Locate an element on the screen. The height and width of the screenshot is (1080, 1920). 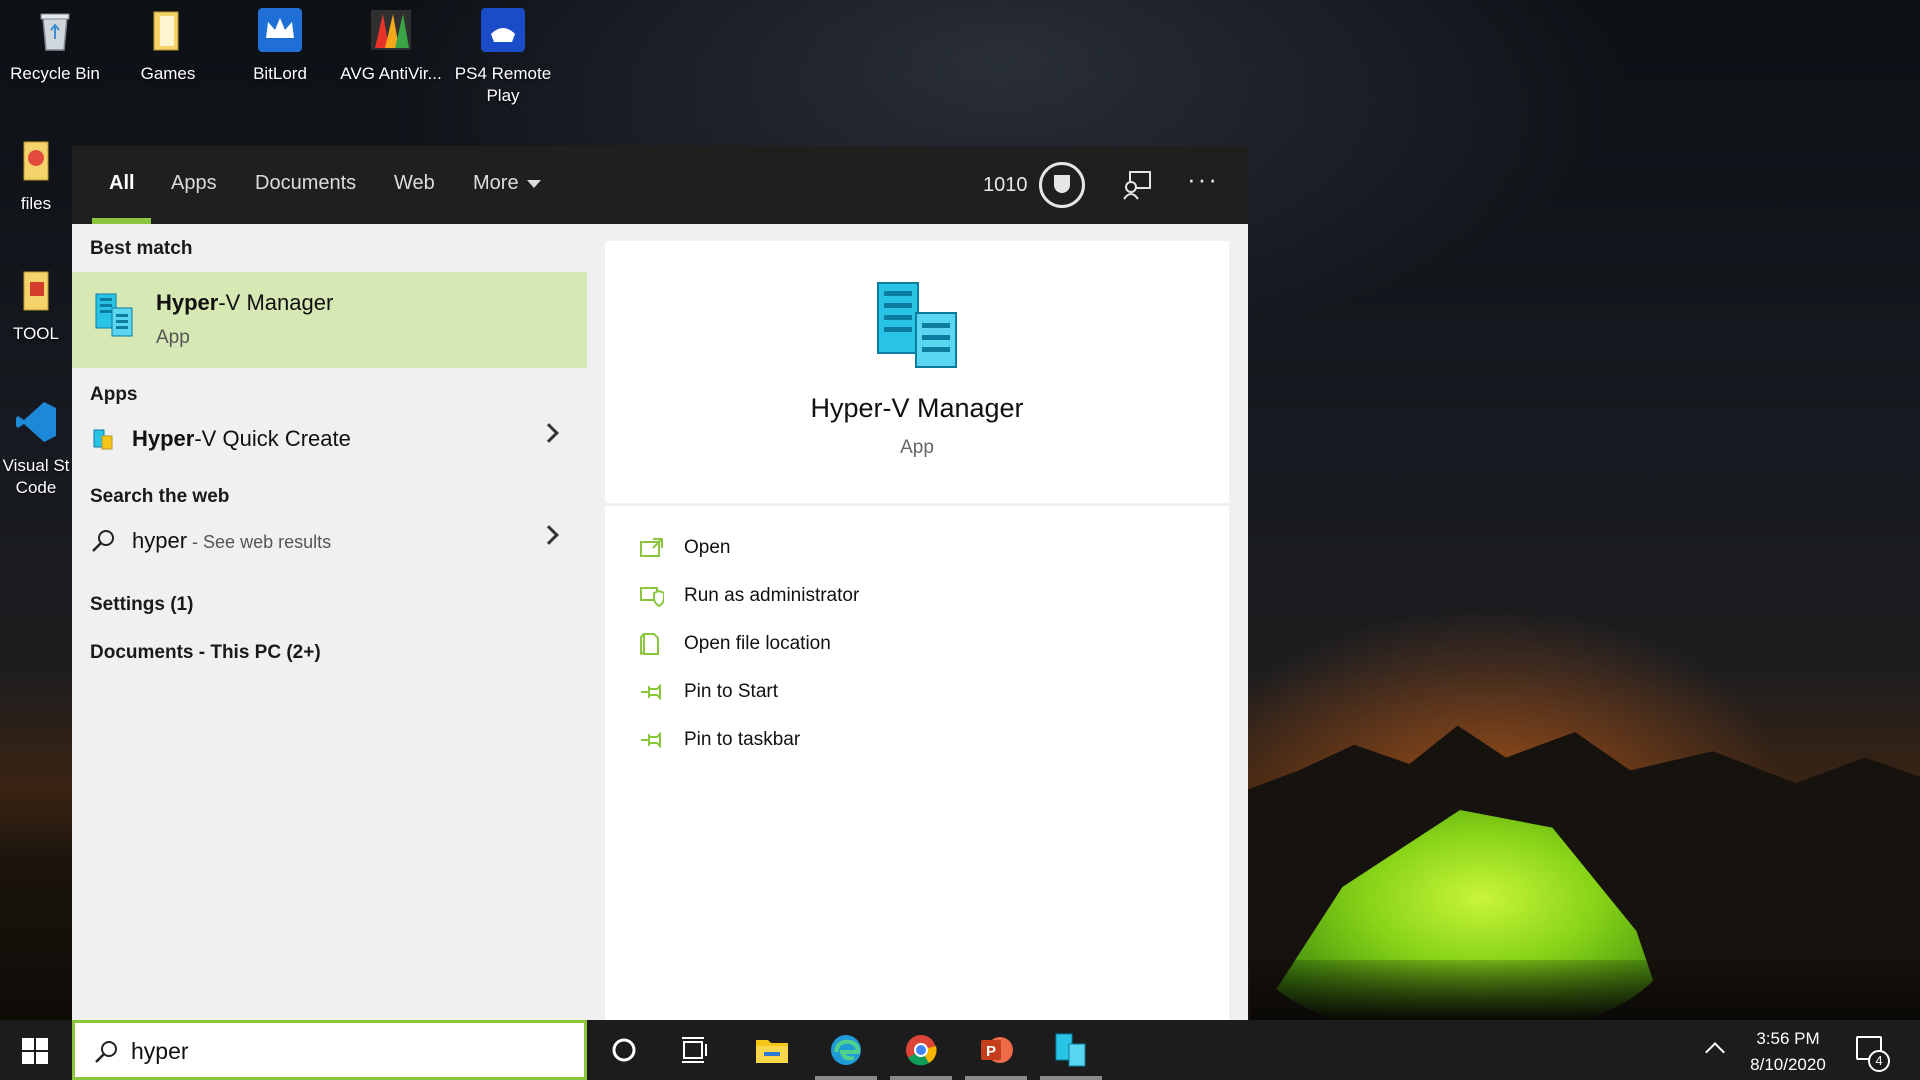
hyper-v-quick-create-icon is located at coordinates (103, 439).